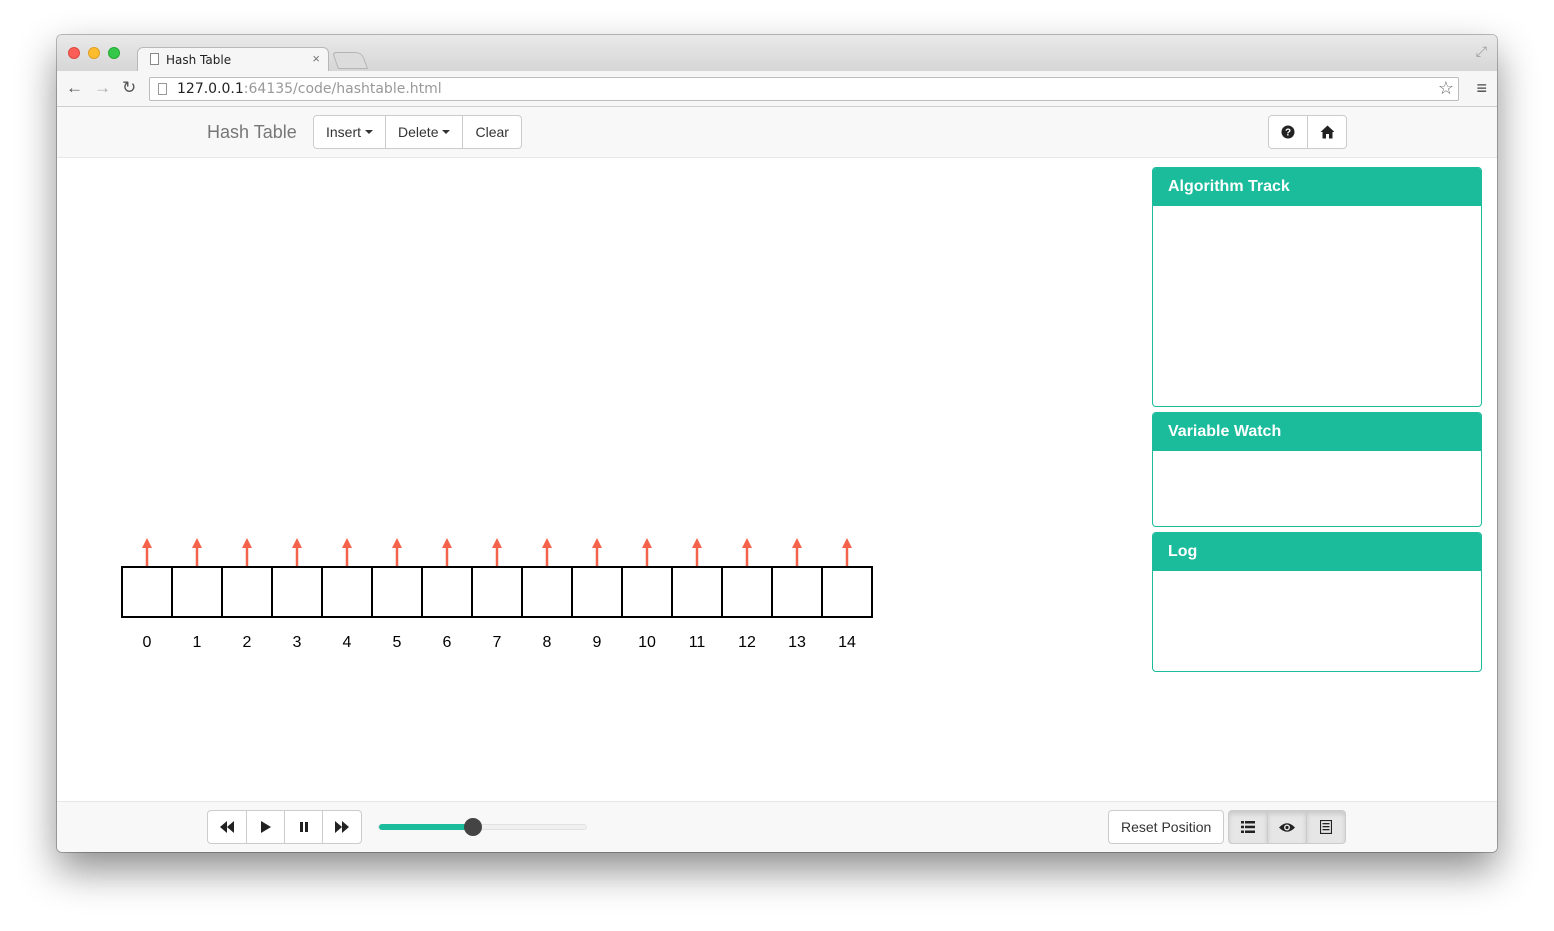 The height and width of the screenshot is (931, 1554). I want to click on rewind-button, so click(227, 827).